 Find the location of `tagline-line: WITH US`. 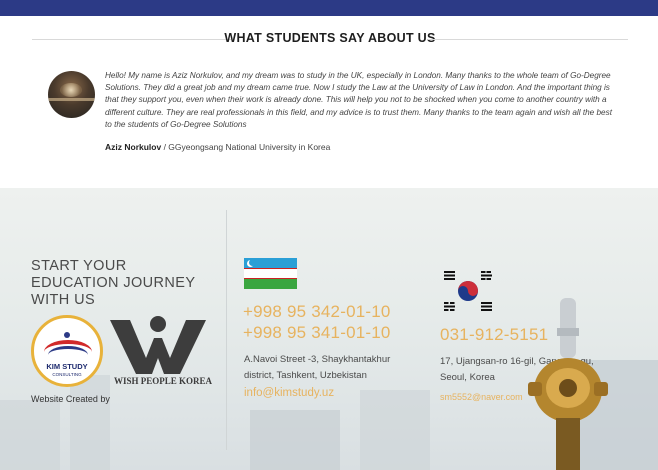

tagline-line: WITH US is located at coordinates (63, 300).